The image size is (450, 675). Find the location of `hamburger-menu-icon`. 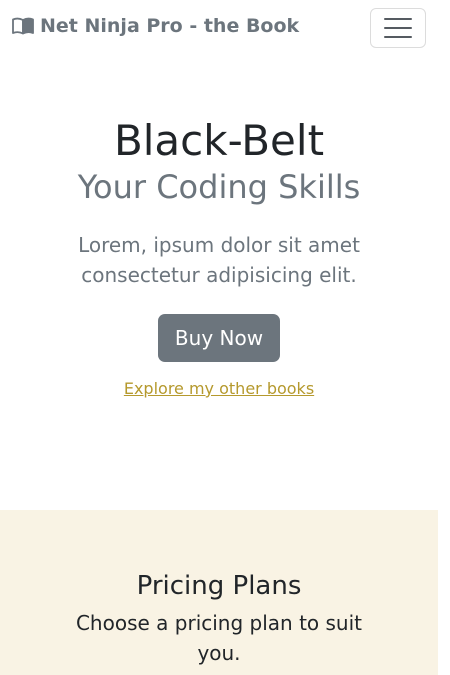

hamburger-menu-icon is located at coordinates (398, 28).